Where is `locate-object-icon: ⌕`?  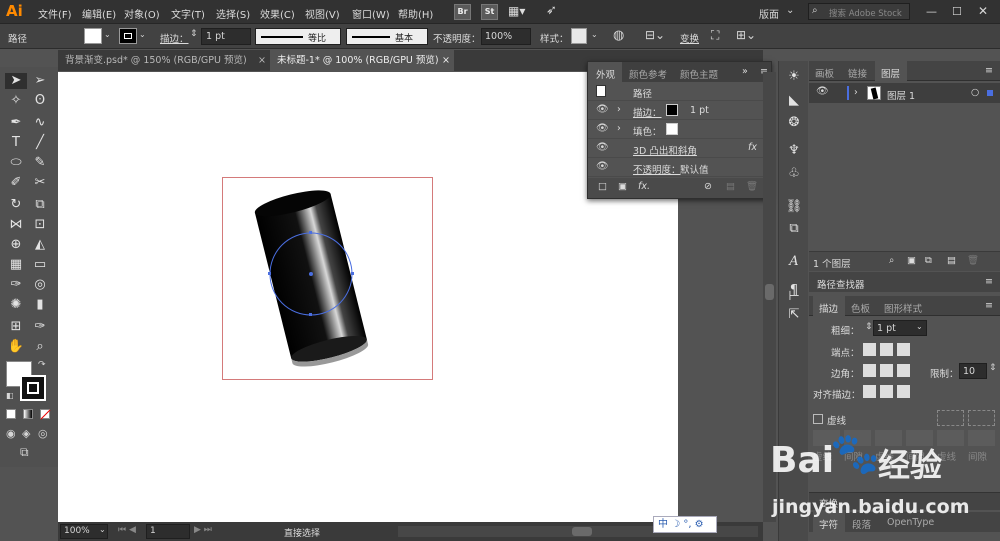 locate-object-icon: ⌕ is located at coordinates (891, 260).